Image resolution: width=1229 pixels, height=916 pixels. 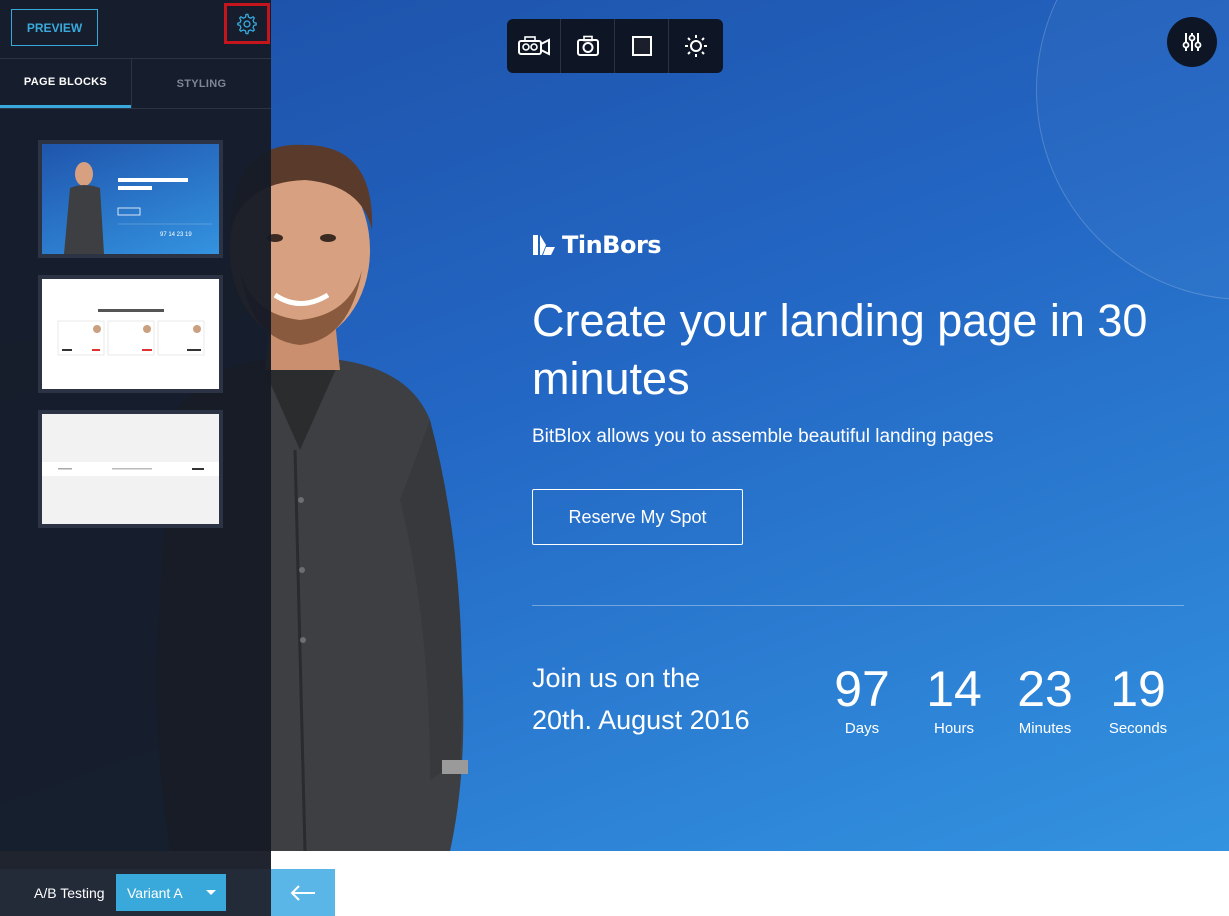 I want to click on ab-testing-label: A/B Testing, so click(x=69, y=892).